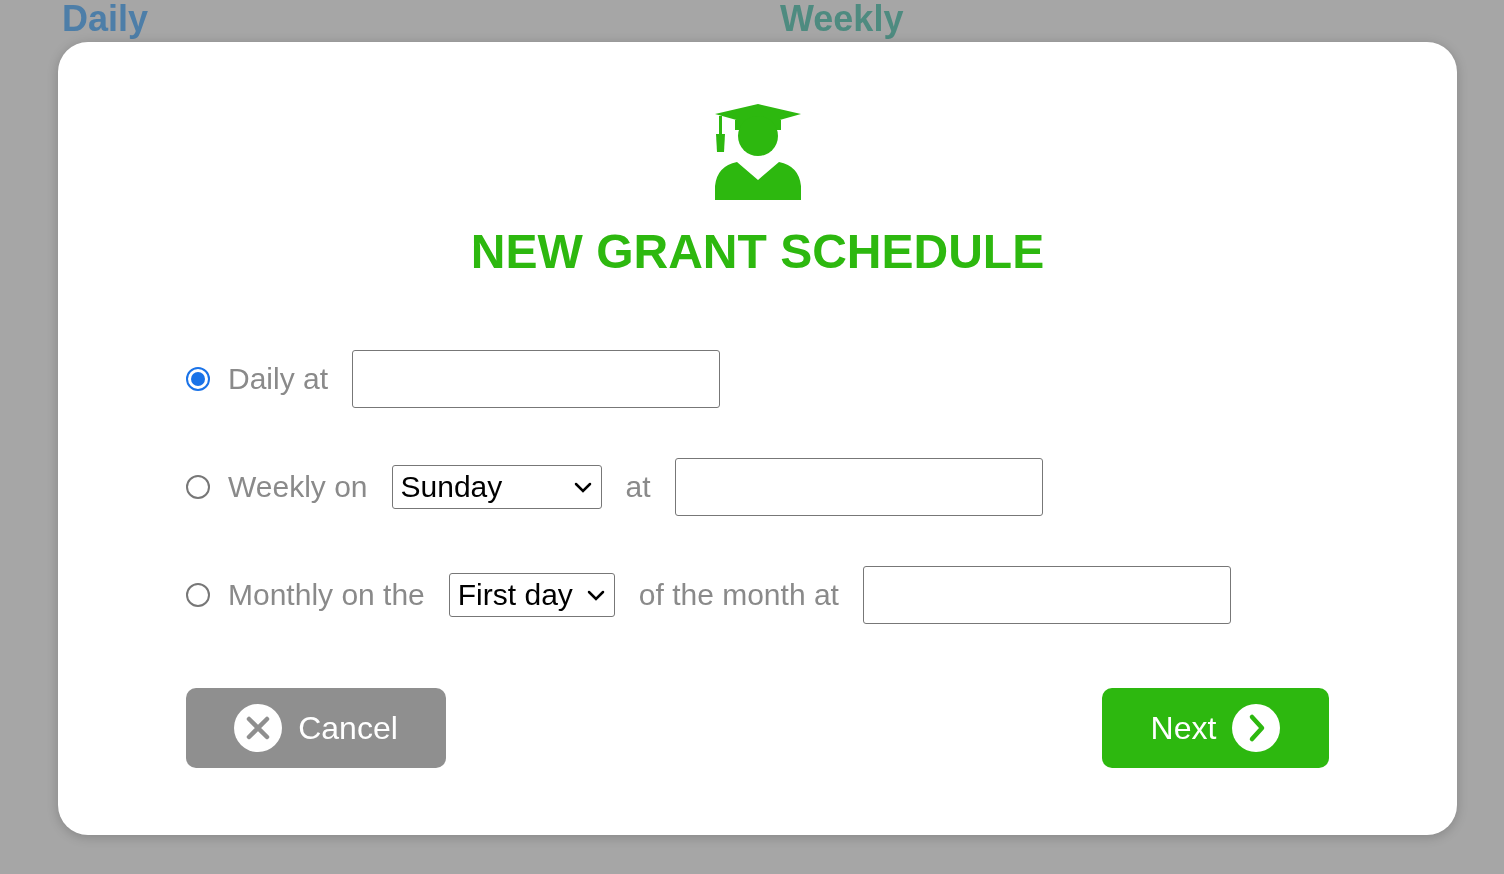 This screenshot has height=874, width=1504. I want to click on section-heading: Weekly, so click(842, 19).